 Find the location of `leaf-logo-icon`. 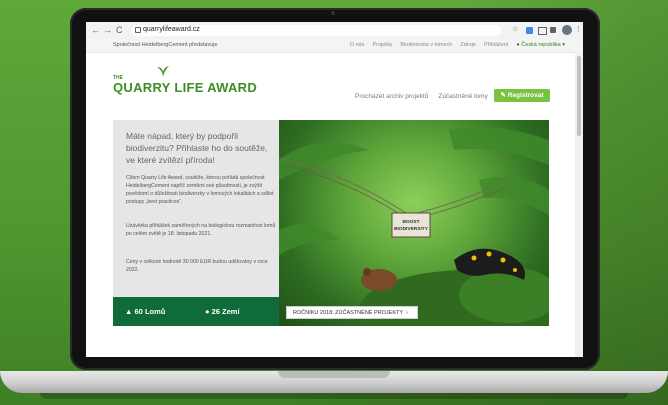

leaf-logo-icon is located at coordinates (163, 71).